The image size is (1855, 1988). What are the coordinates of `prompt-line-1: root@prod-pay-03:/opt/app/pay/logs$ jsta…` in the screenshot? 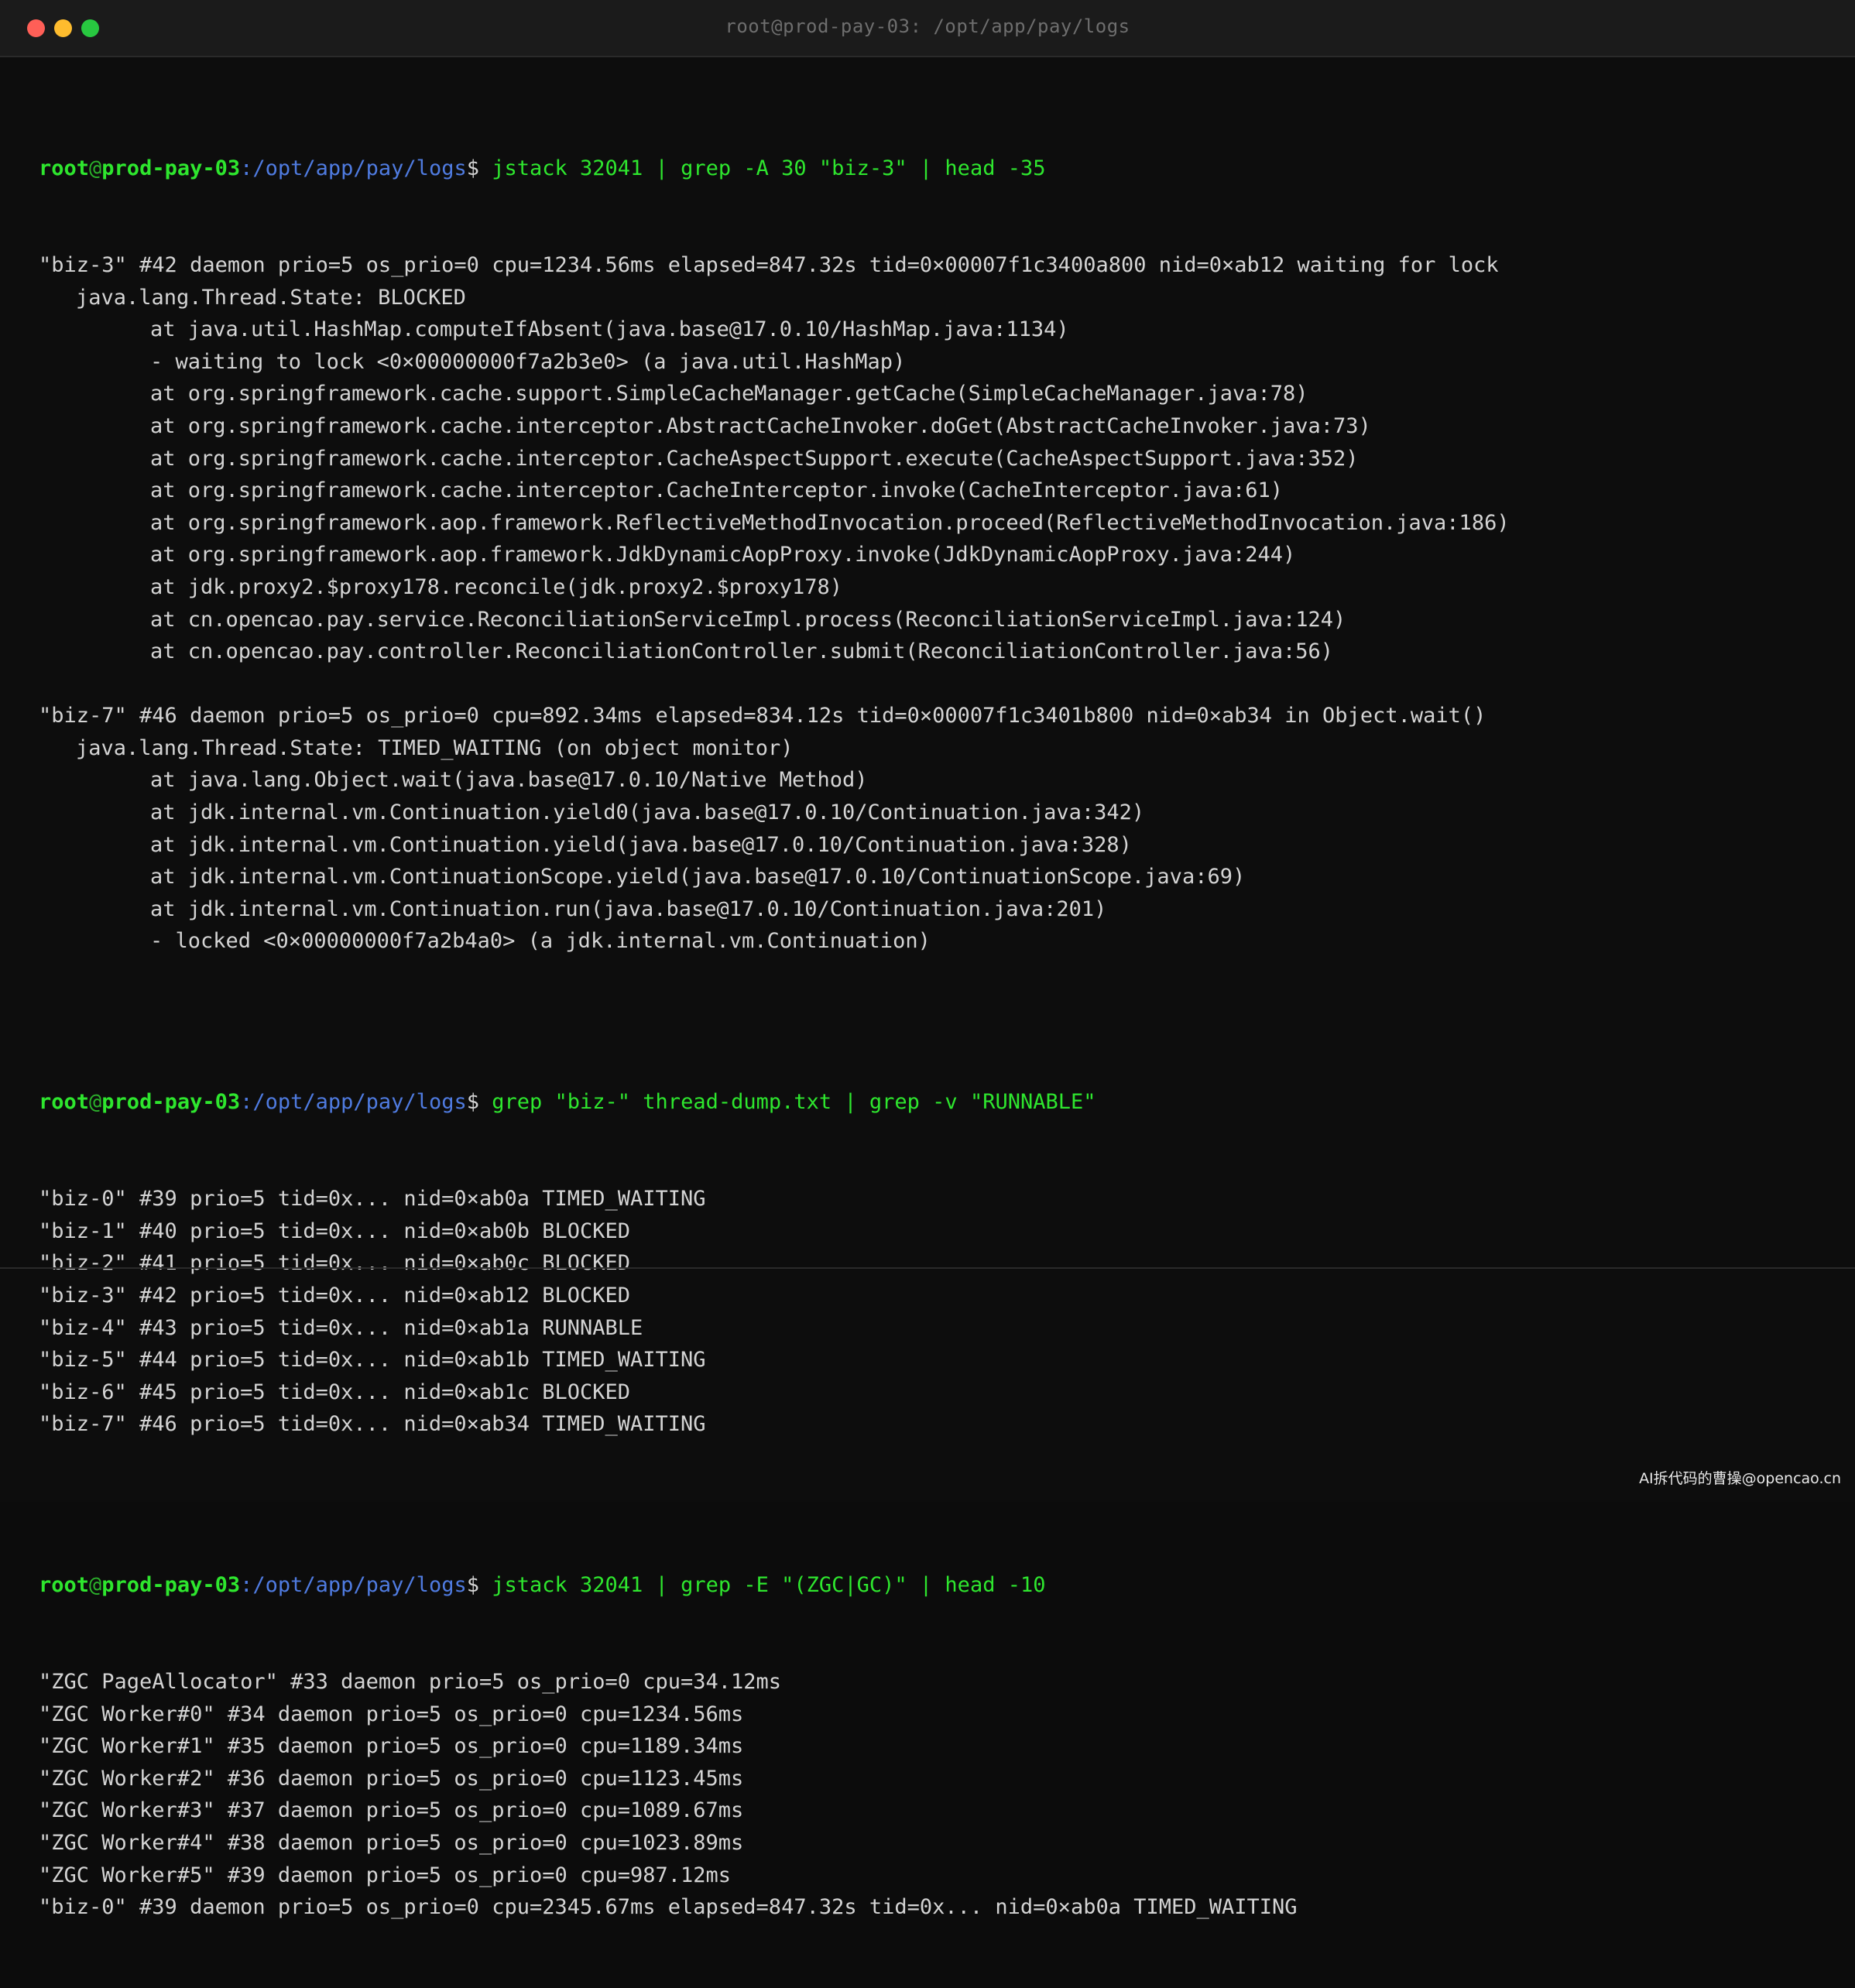 It's located at (939, 169).